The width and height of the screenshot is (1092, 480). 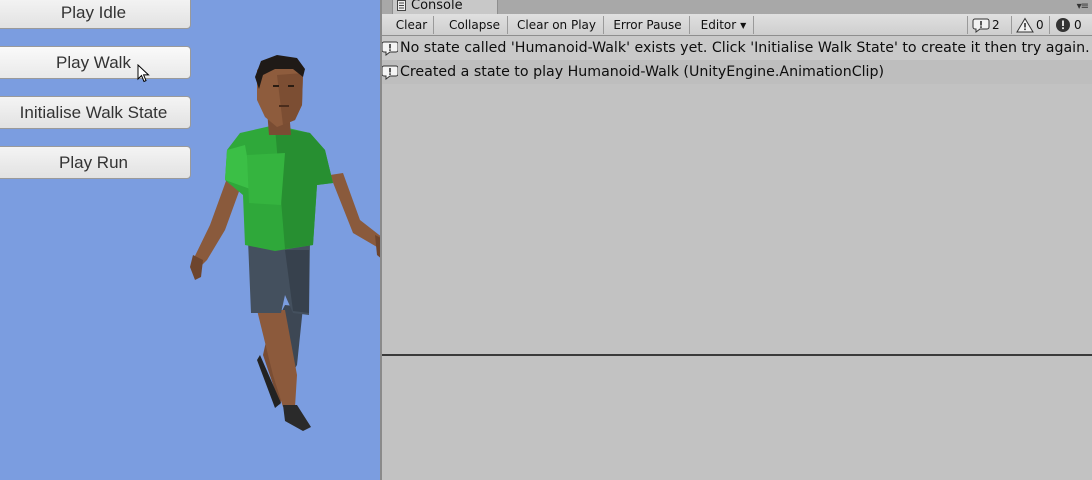 What do you see at coordinates (1025, 25) in the screenshot?
I see `warning-icon` at bounding box center [1025, 25].